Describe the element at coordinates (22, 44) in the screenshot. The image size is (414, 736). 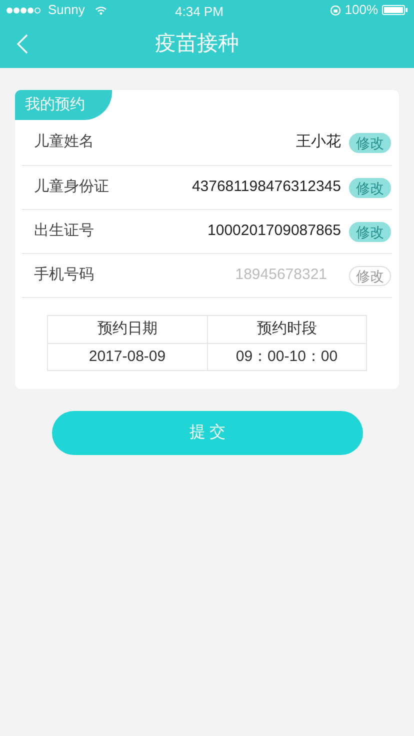
I see `back-icon` at that location.